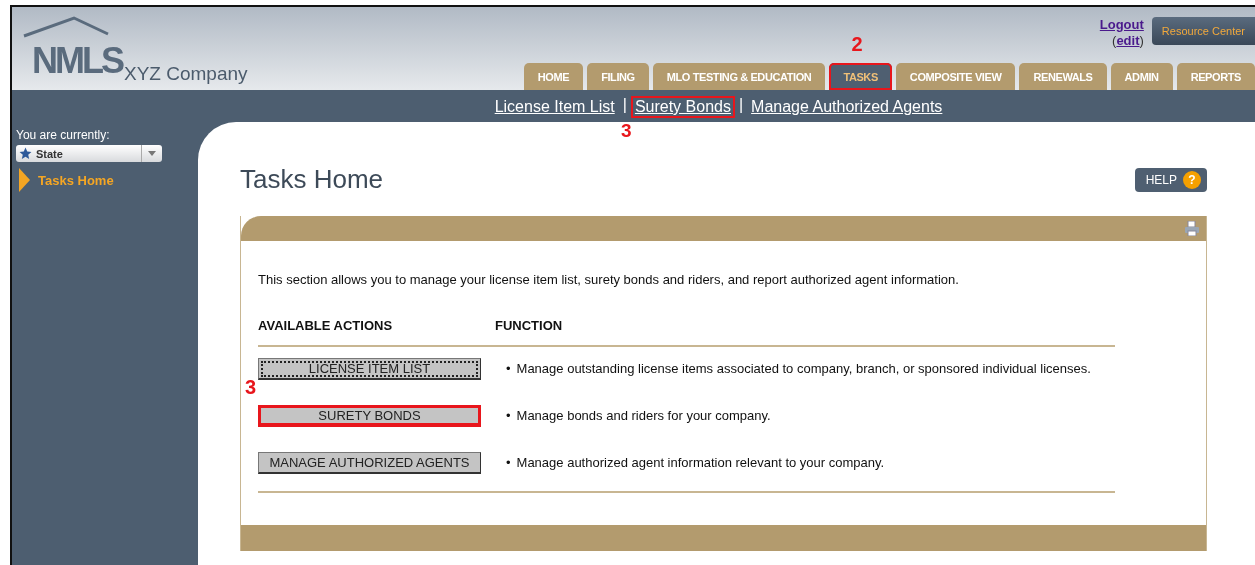  What do you see at coordinates (643, 415) in the screenshot?
I see `function-text: Manage bonds and riders for your company.` at bounding box center [643, 415].